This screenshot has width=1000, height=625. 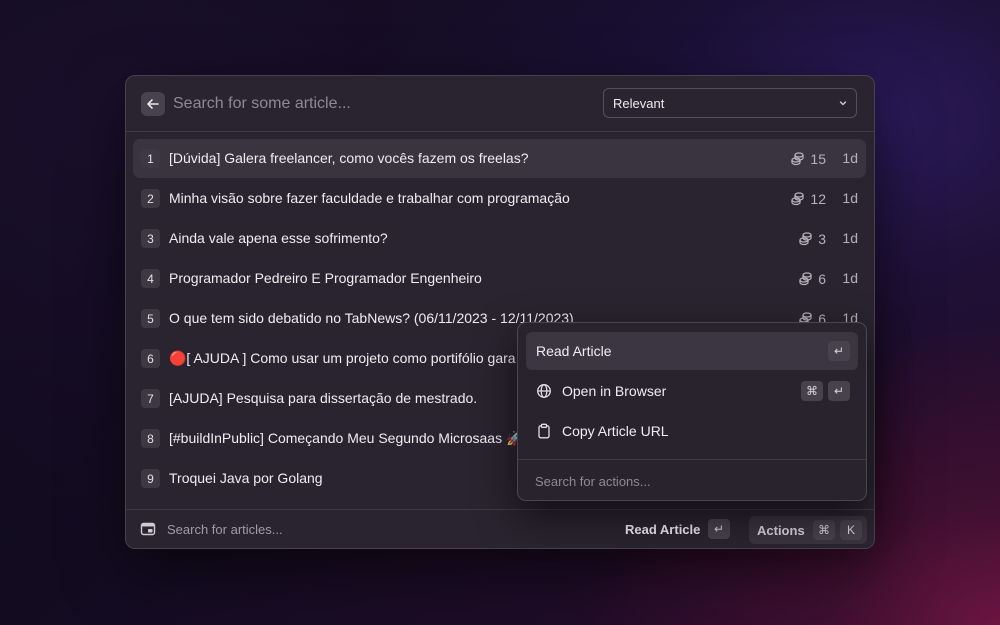 I want to click on arrow-left-icon, so click(x=153, y=104).